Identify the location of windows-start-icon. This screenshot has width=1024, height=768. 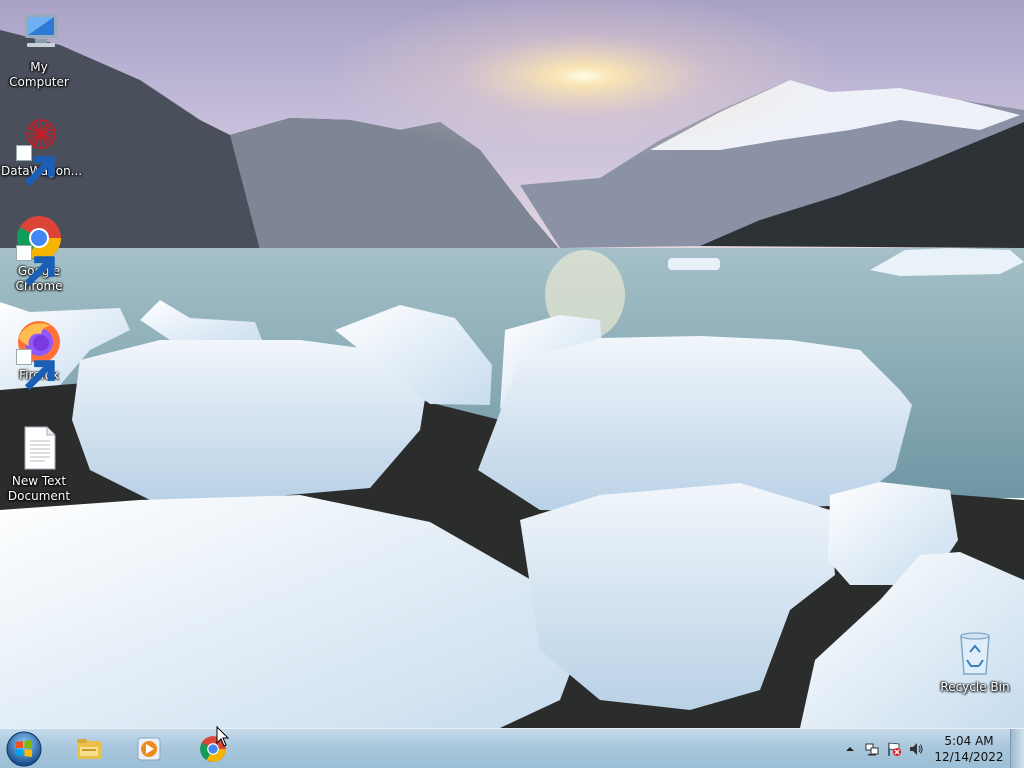
(24, 749).